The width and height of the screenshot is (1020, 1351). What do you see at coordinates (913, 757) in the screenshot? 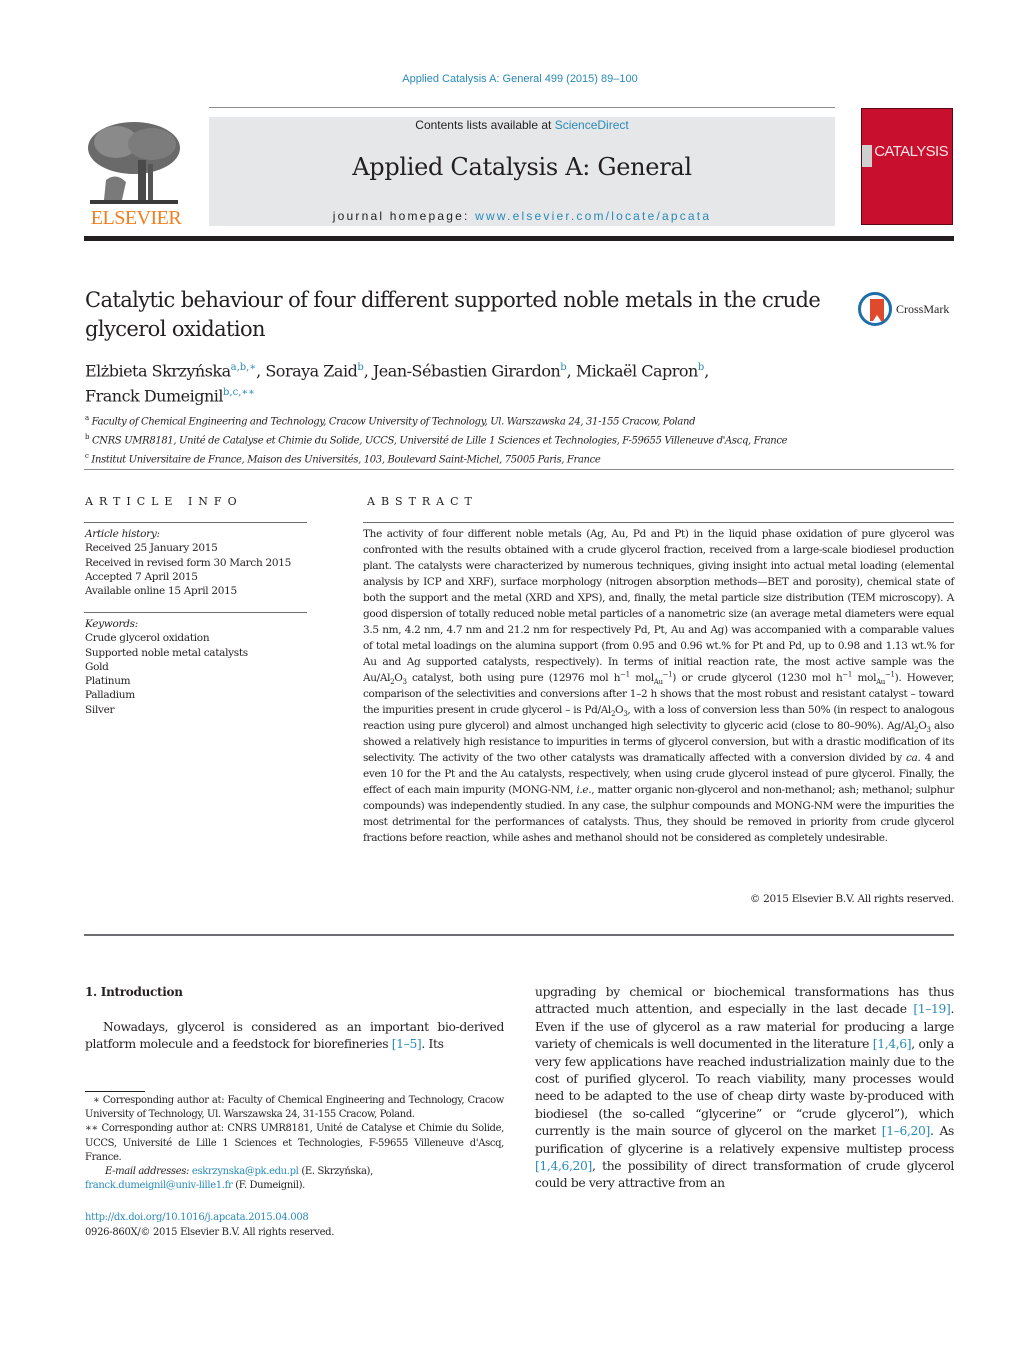
I see `abstract-italic: ca.` at bounding box center [913, 757].